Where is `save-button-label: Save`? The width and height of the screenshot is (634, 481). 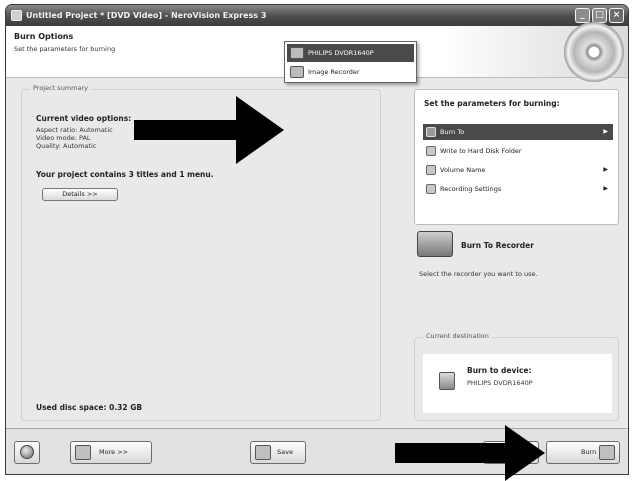 save-button-label: Save is located at coordinates (285, 452).